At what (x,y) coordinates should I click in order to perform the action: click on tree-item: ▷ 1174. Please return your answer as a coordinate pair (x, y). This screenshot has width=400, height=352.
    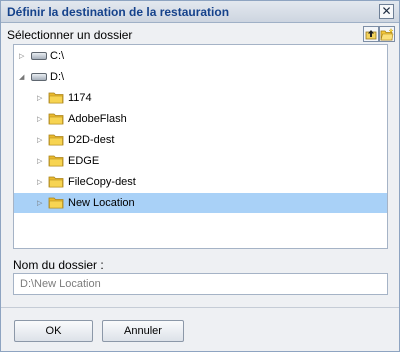
    Looking at the image, I should click on (200, 98).